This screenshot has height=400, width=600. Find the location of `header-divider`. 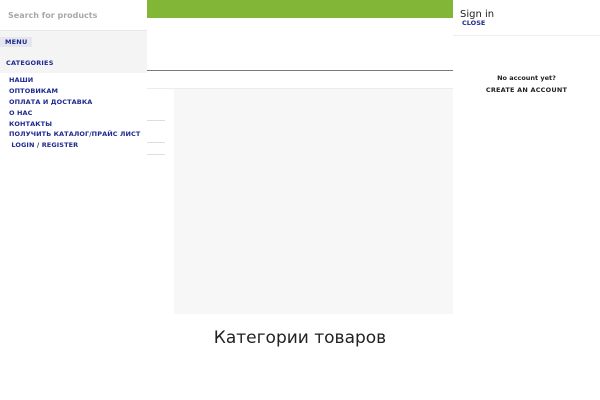

header-divider is located at coordinates (300, 70).